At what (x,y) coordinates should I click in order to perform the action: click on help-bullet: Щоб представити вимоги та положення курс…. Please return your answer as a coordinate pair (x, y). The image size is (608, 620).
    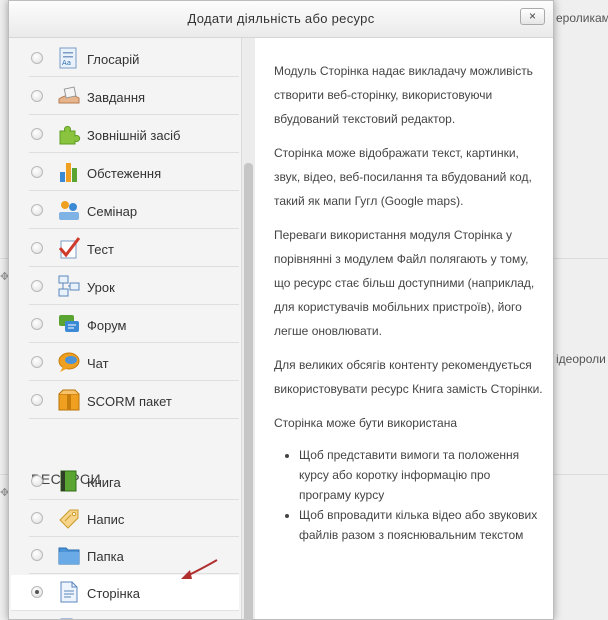
    Looking at the image, I should click on (421, 475).